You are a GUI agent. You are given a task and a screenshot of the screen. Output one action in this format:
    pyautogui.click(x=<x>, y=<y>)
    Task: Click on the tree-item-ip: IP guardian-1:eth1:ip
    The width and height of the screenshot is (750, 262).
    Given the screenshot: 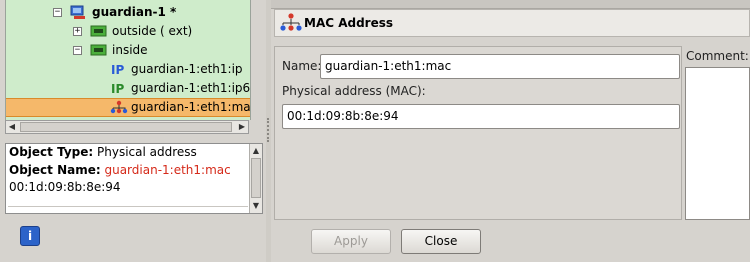 What is the action you would take?
    pyautogui.click(x=128, y=69)
    